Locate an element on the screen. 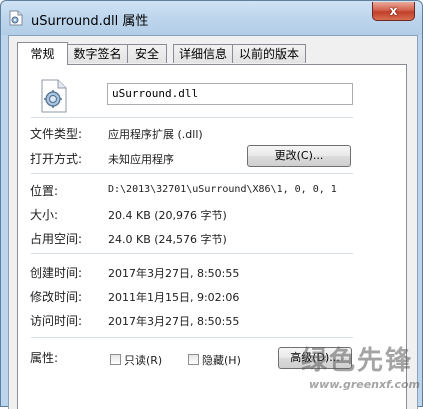  attributes-label: 属性: is located at coordinates (44, 358).